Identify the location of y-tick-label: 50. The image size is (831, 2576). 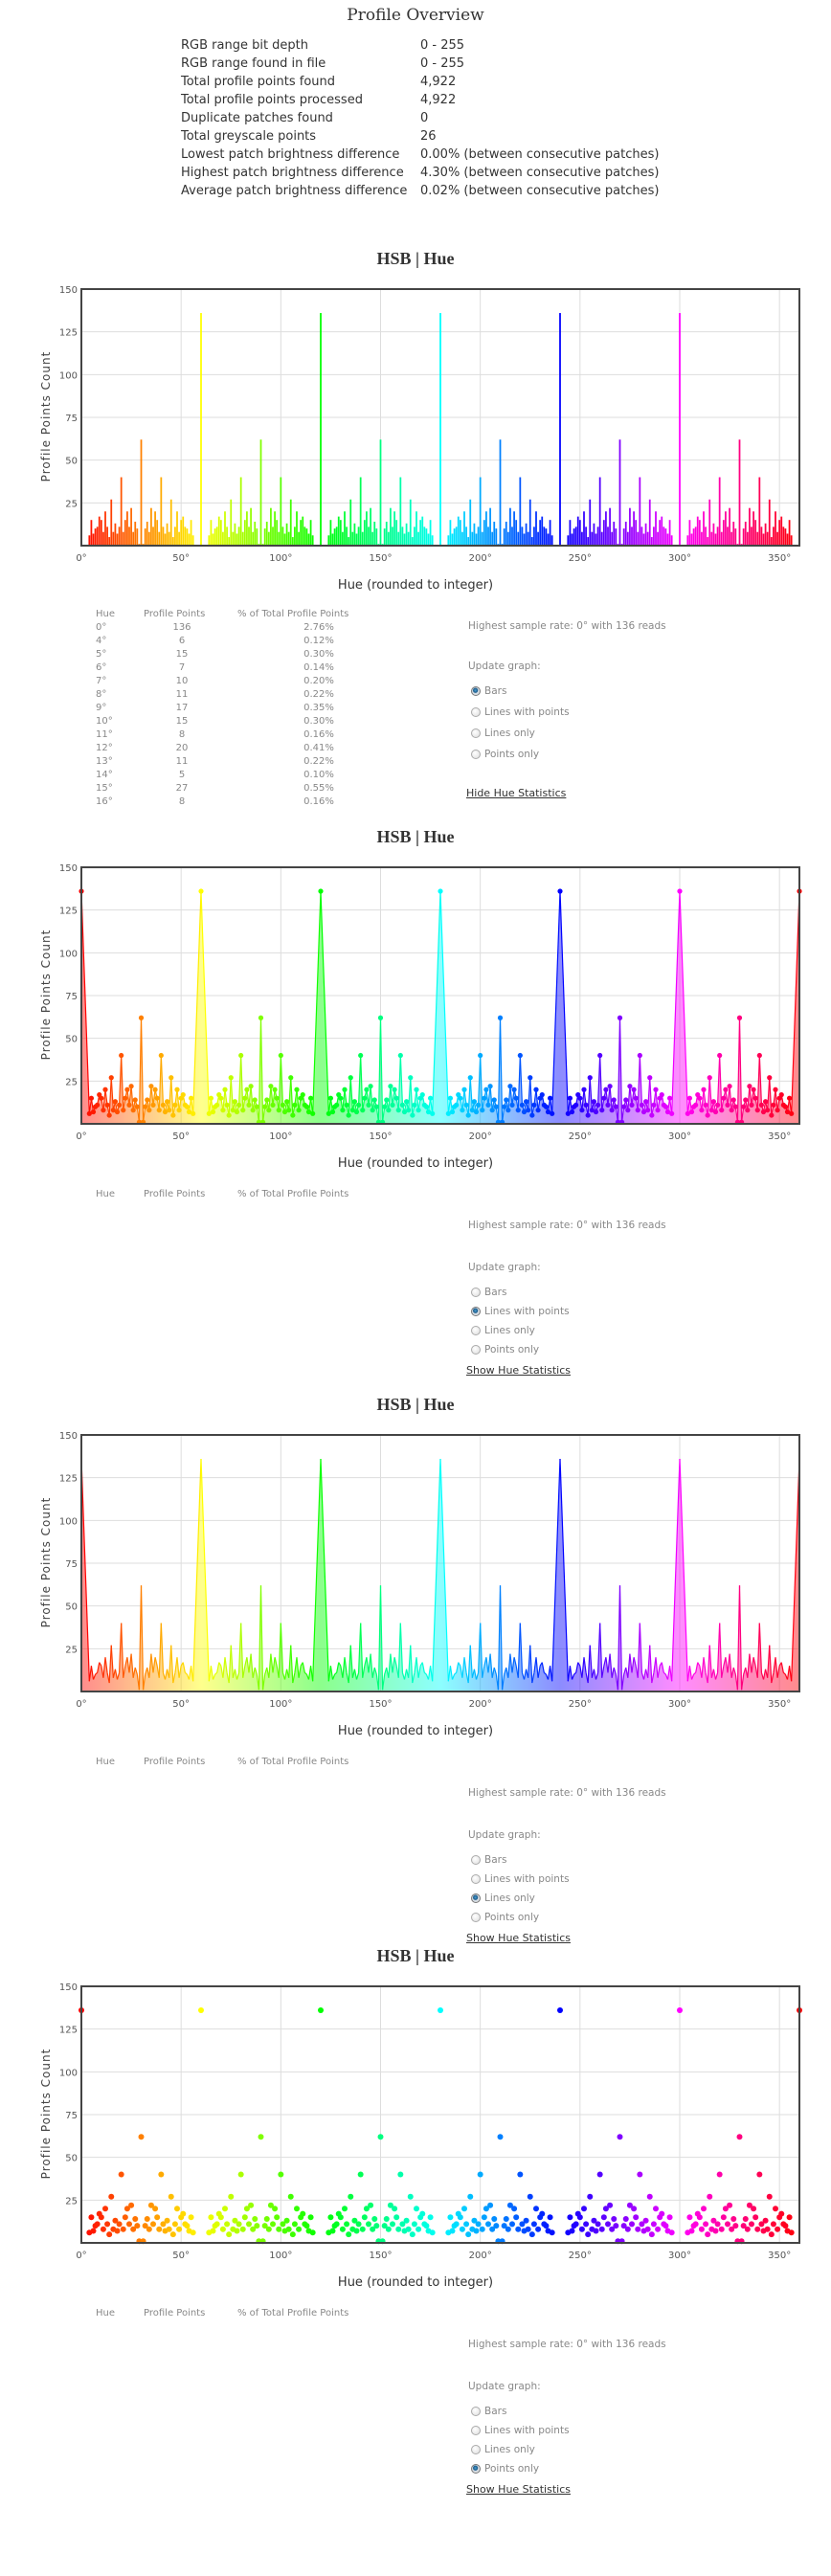
(71, 1607).